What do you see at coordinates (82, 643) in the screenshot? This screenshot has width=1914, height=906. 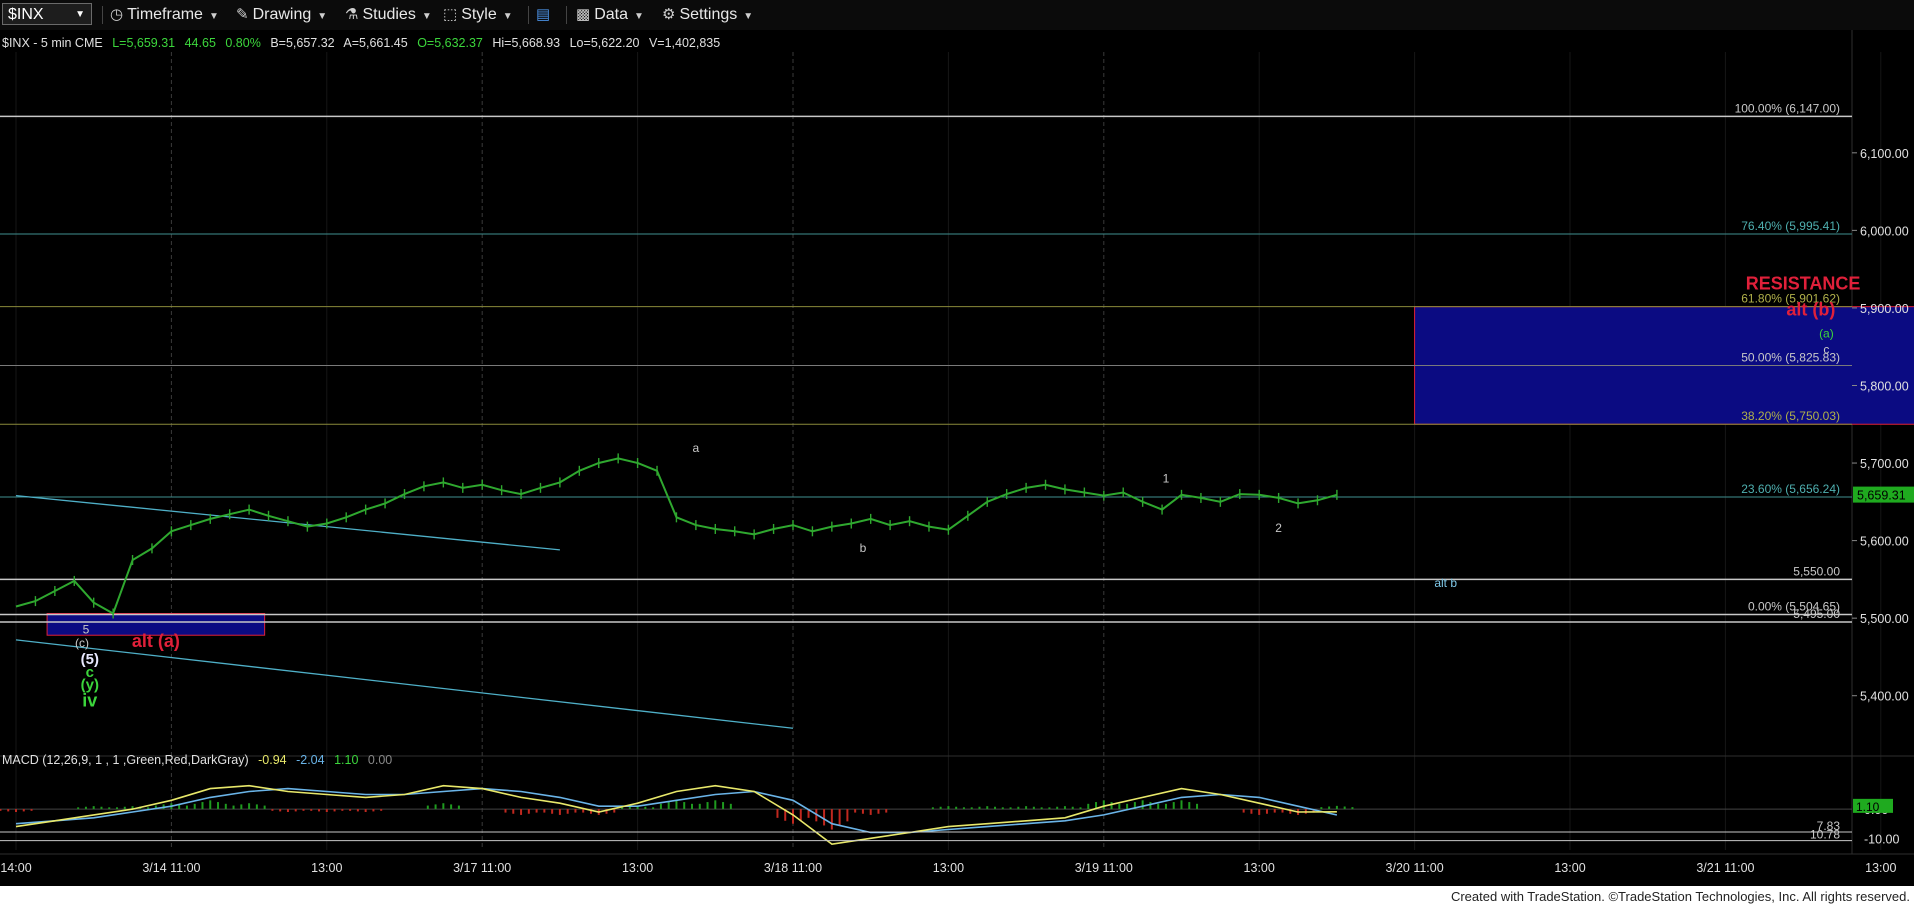 I see `wave-label: (c)` at bounding box center [82, 643].